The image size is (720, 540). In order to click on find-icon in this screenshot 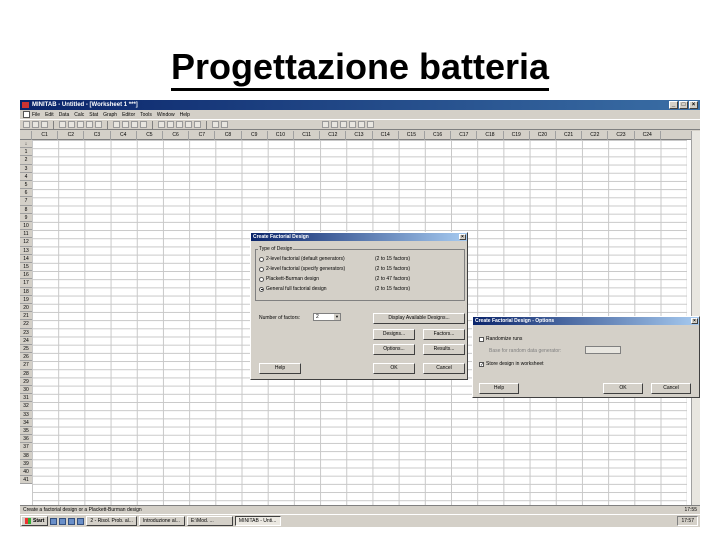, I will do `click(125, 124)`.